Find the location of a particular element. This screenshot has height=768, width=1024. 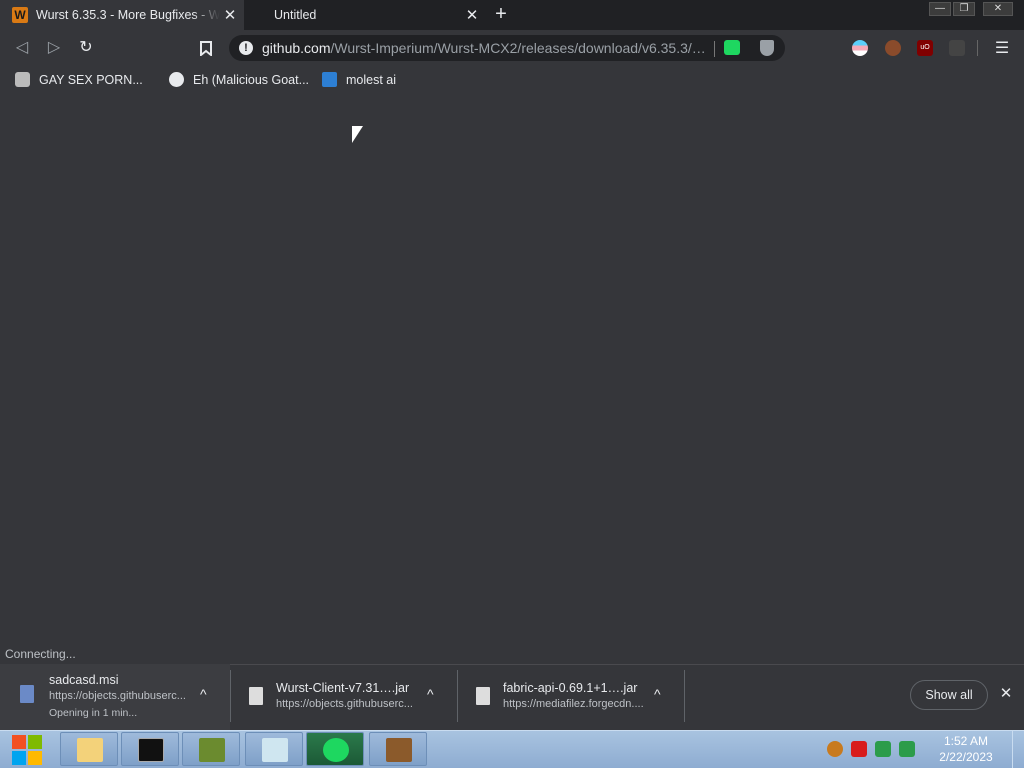

launcher-icon is located at coordinates (212, 750).